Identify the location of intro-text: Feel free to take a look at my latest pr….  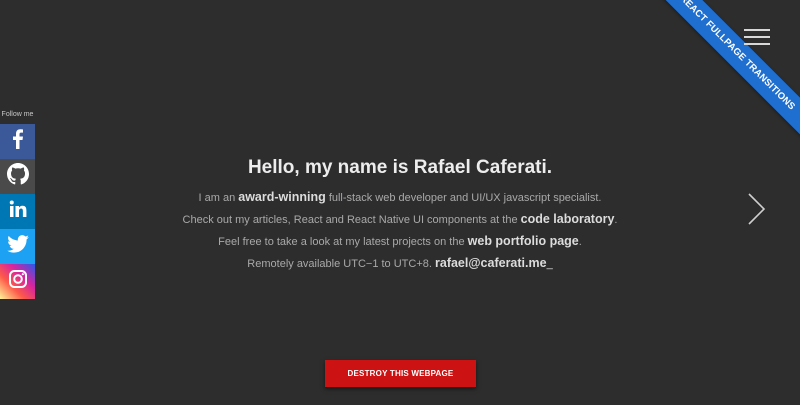
(341, 242).